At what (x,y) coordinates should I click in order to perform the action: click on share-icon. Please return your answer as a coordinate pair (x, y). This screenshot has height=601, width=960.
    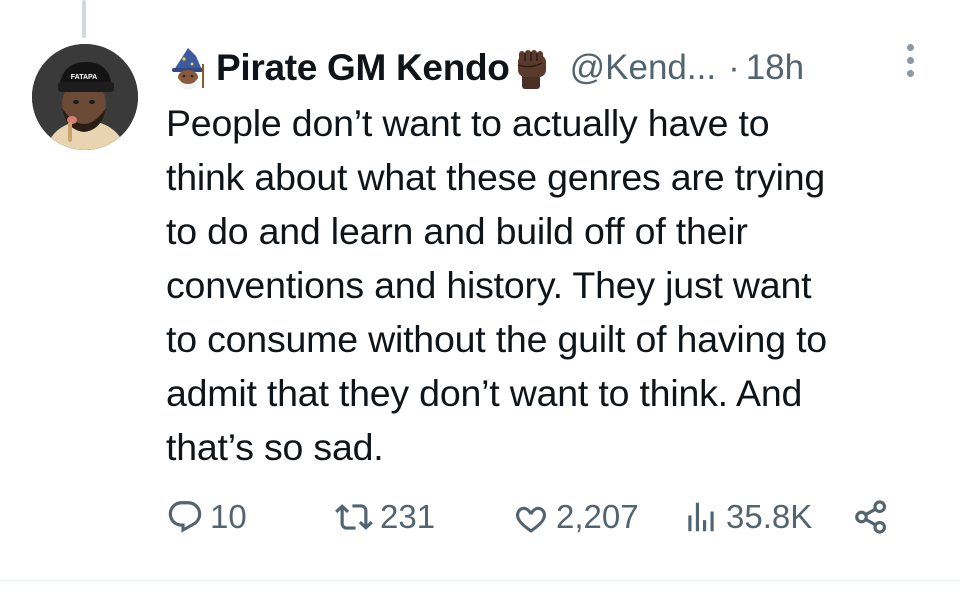
    Looking at the image, I should click on (871, 517).